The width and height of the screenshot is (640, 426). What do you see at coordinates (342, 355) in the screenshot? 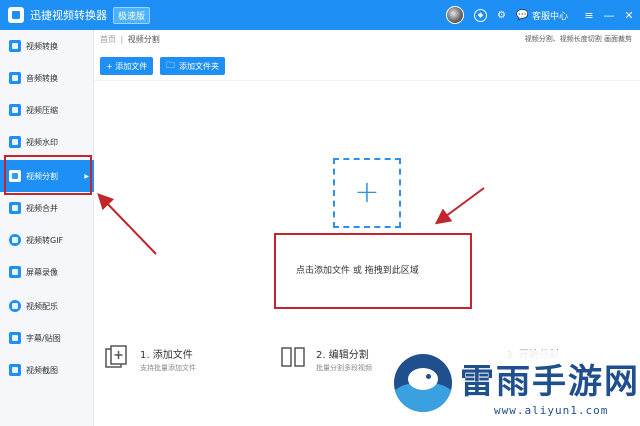
I see `step-title: 2. 编辑分割` at bounding box center [342, 355].